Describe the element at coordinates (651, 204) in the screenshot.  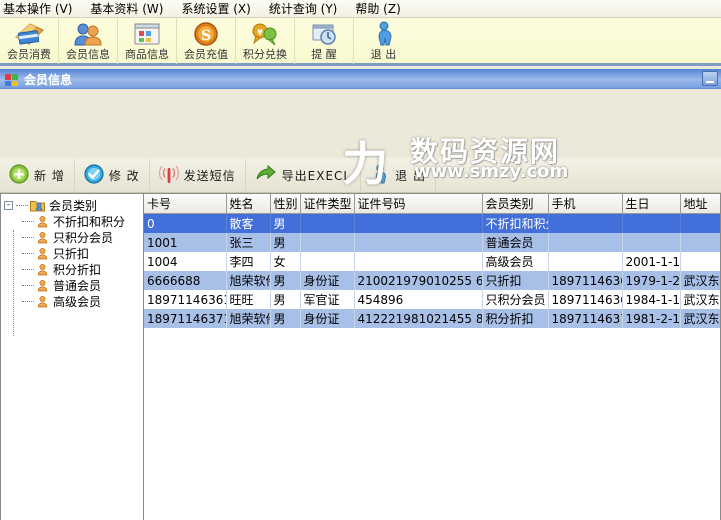
I see `column-header-birthday: 生日` at that location.